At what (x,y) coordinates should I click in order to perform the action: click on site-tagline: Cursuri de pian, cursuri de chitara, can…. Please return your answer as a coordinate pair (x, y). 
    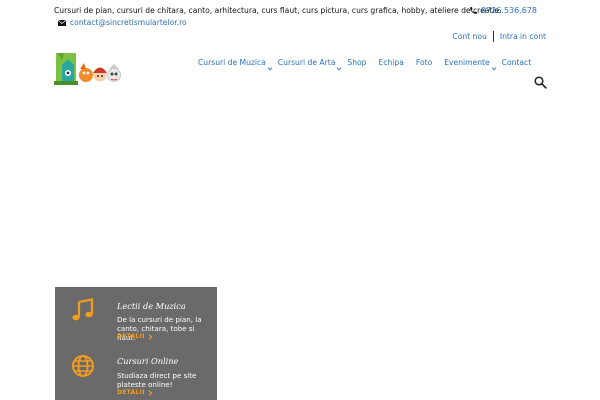
    Looking at the image, I should click on (278, 10).